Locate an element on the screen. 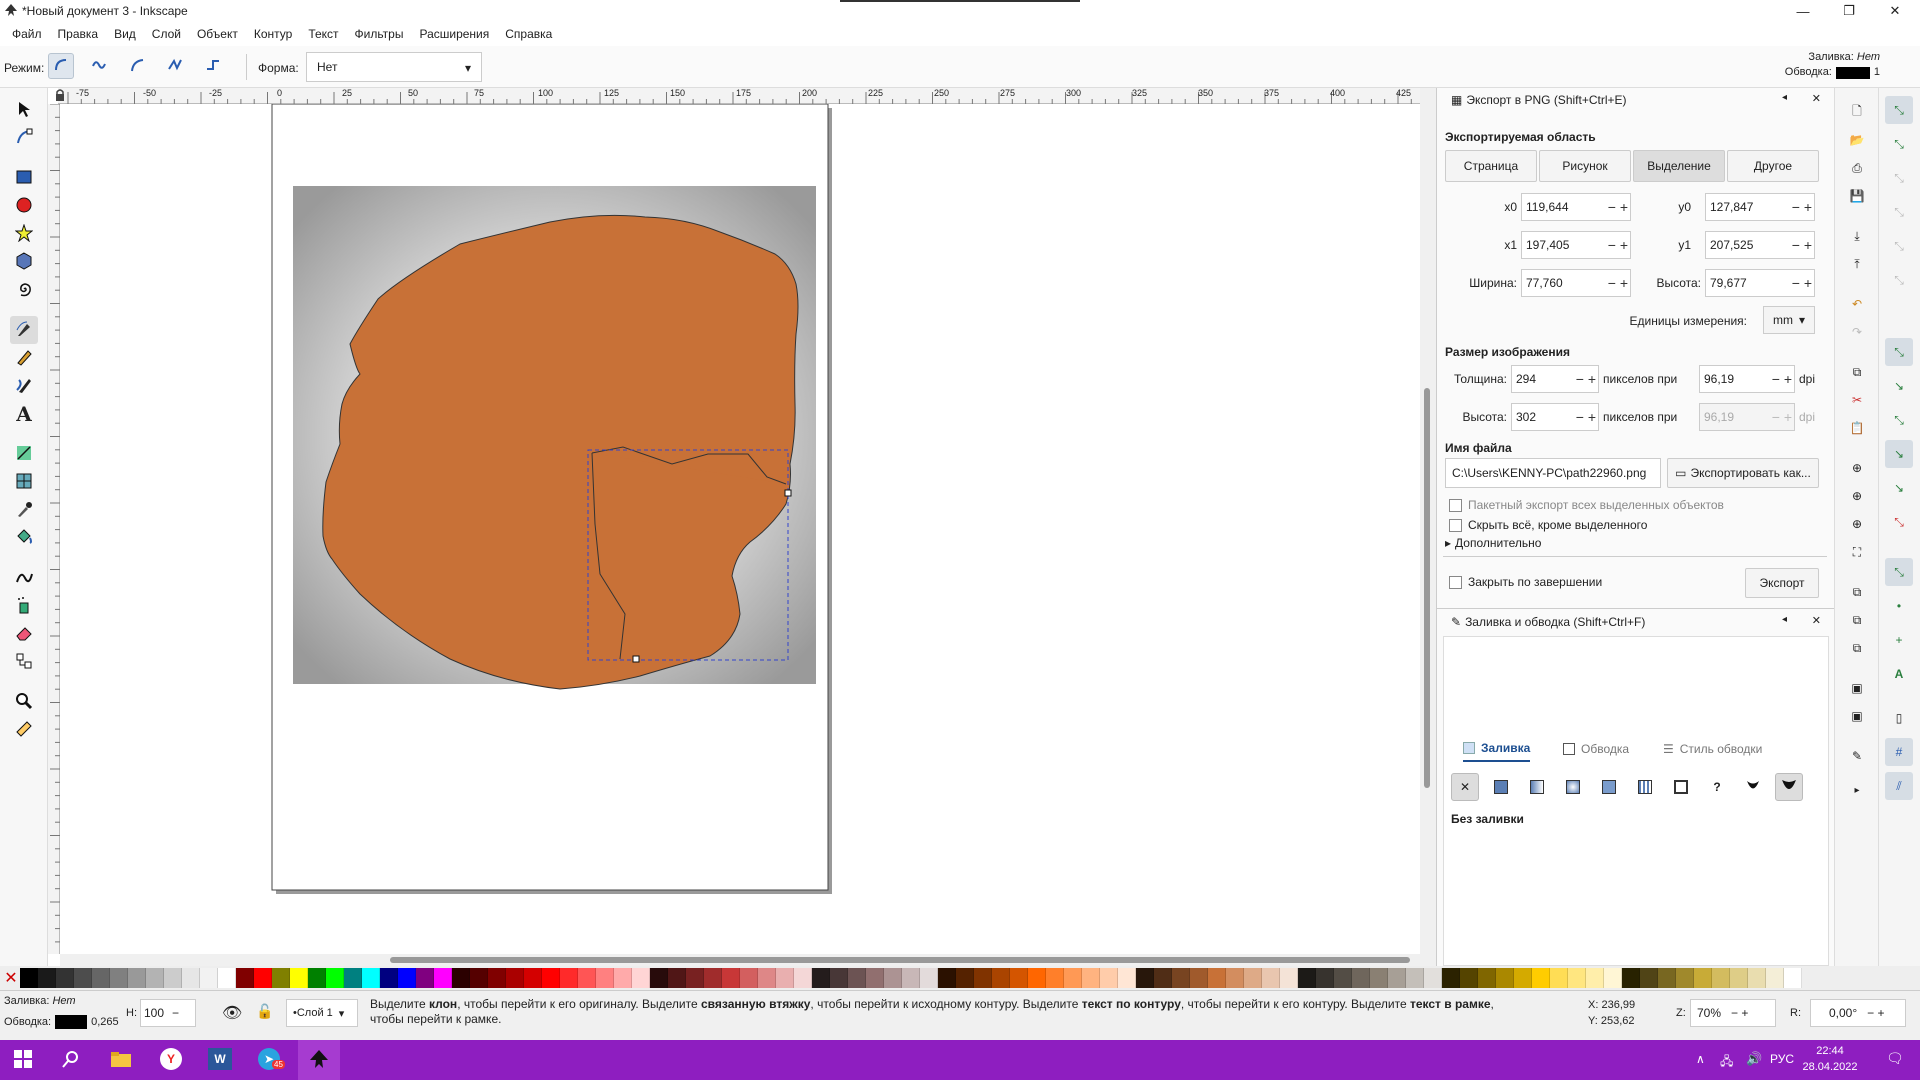 The width and height of the screenshot is (1920, 1080). height-stepper: − + is located at coordinates (1802, 283).